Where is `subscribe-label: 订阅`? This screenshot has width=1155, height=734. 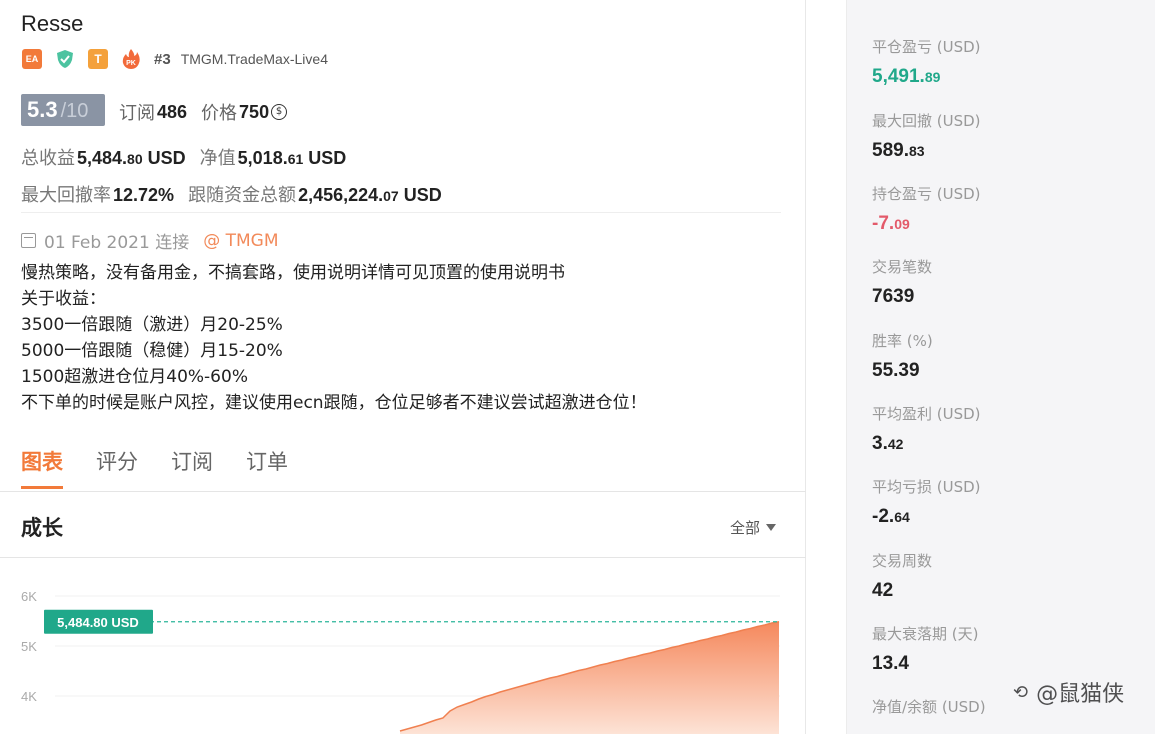 subscribe-label: 订阅 is located at coordinates (137, 113).